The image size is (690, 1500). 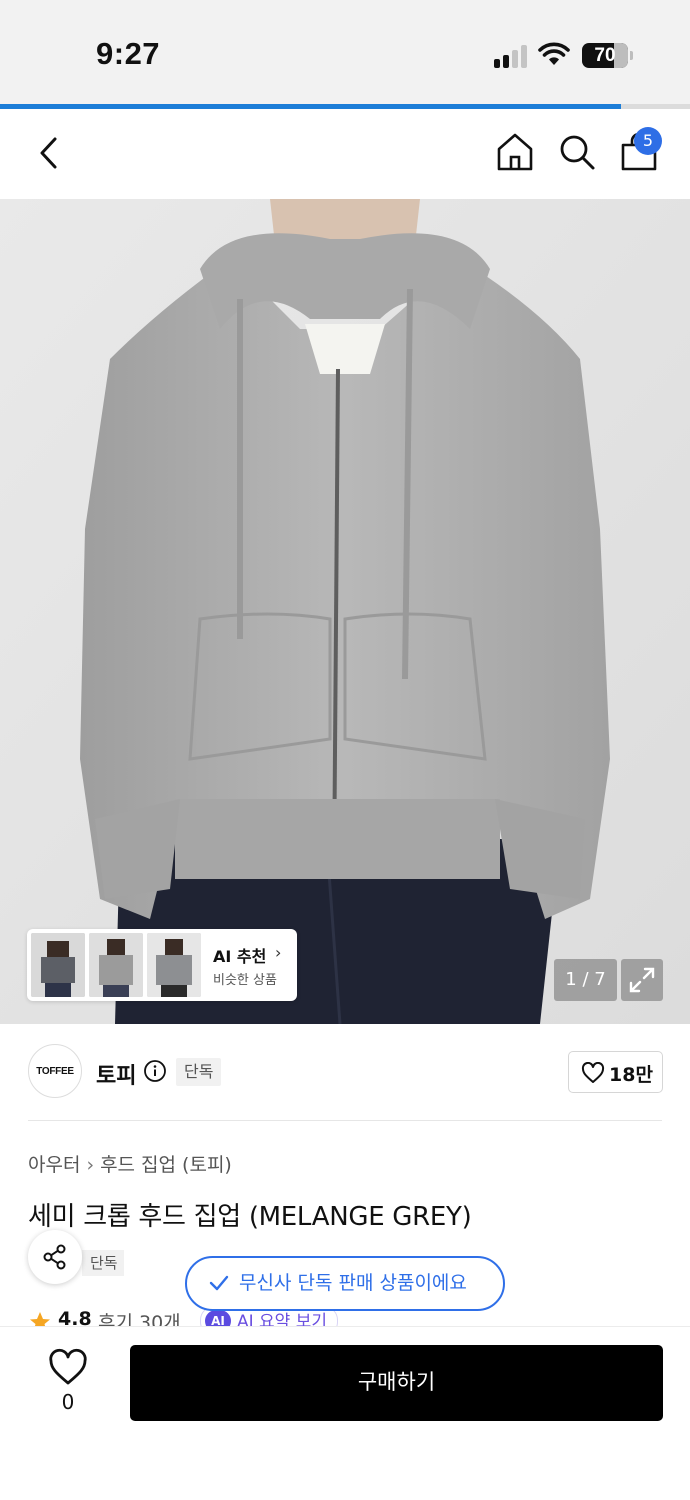 I want to click on exclusive-sale-toast: 무신사 단독 판매 상품이에요, so click(x=345, y=1283).